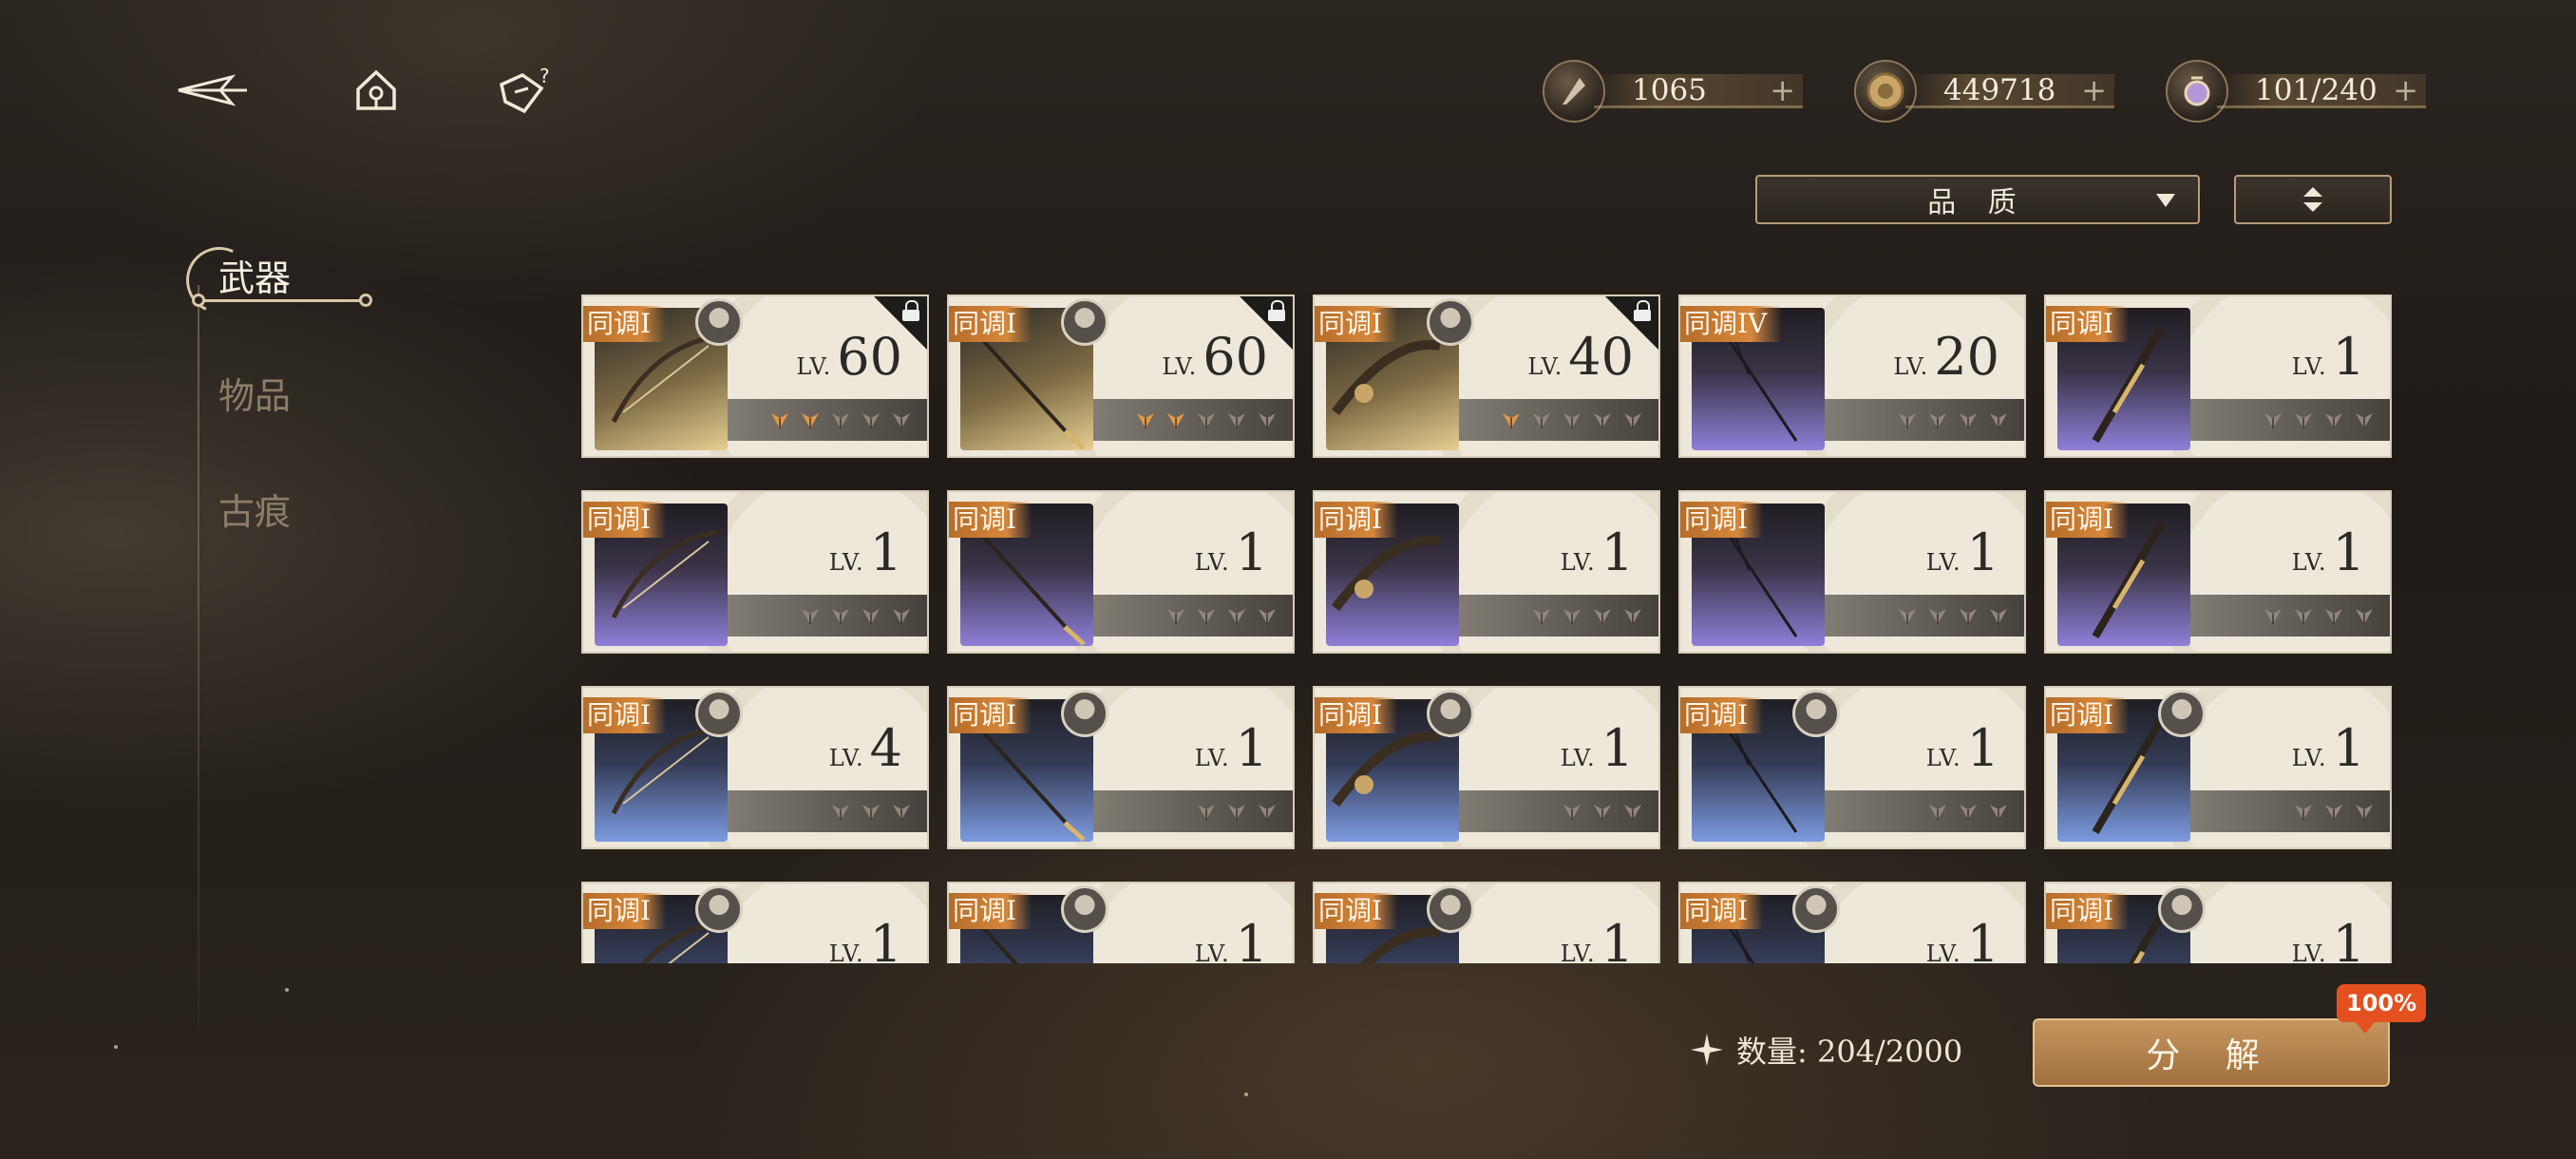  What do you see at coordinates (254, 509) in the screenshot?
I see `sidebar-item-relics: 古痕` at bounding box center [254, 509].